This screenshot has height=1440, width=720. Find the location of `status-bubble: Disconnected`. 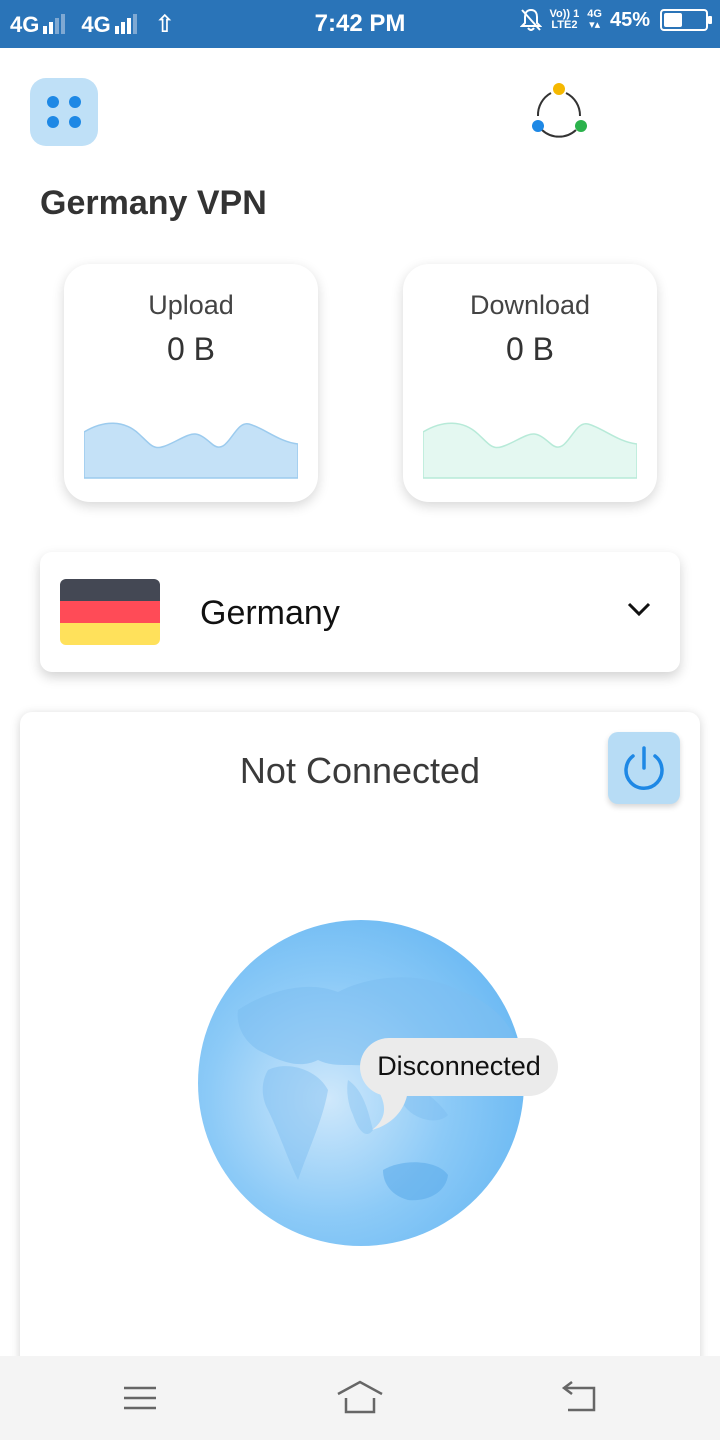

status-bubble: Disconnected is located at coordinates (459, 1067).